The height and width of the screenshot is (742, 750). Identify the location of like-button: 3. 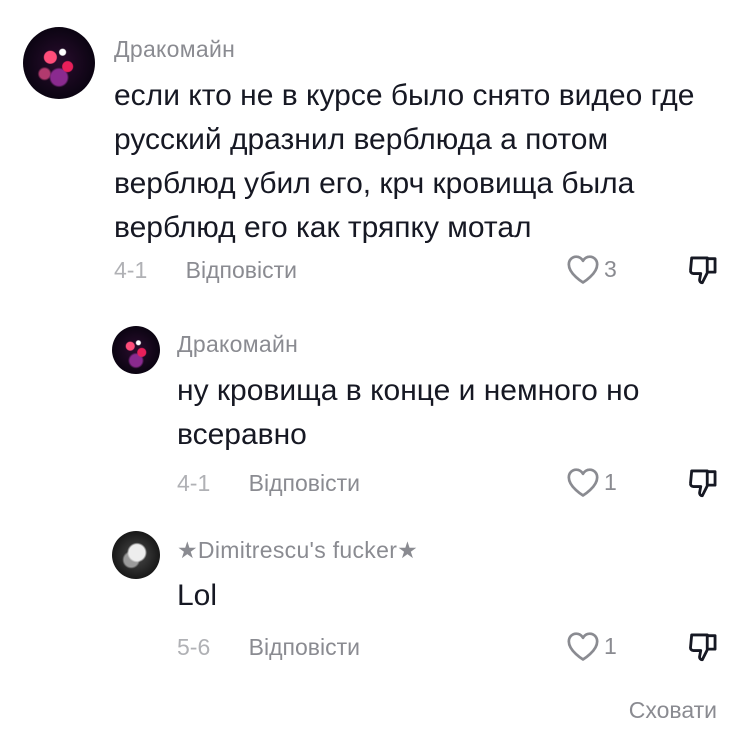
(591, 269).